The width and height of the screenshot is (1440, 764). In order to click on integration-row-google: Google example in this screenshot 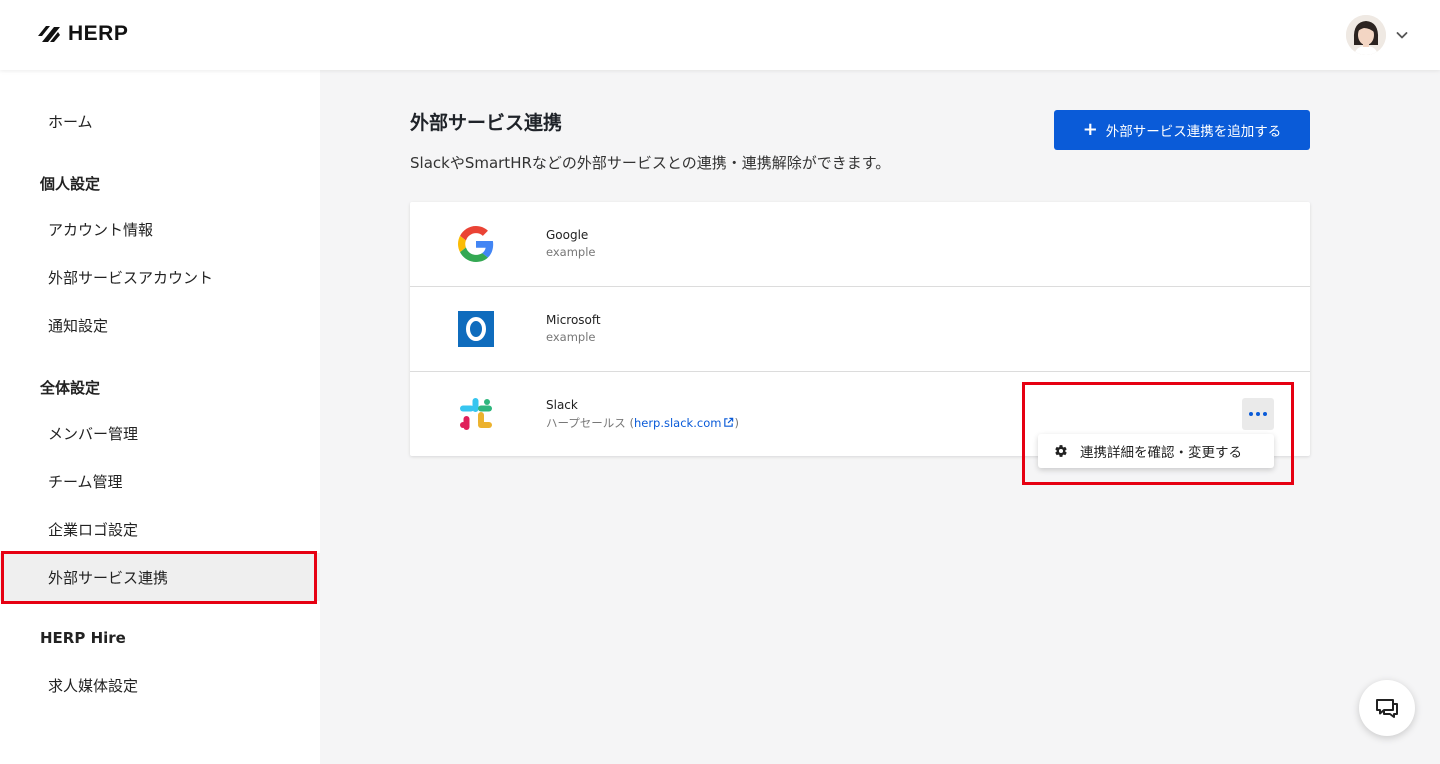, I will do `click(860, 244)`.